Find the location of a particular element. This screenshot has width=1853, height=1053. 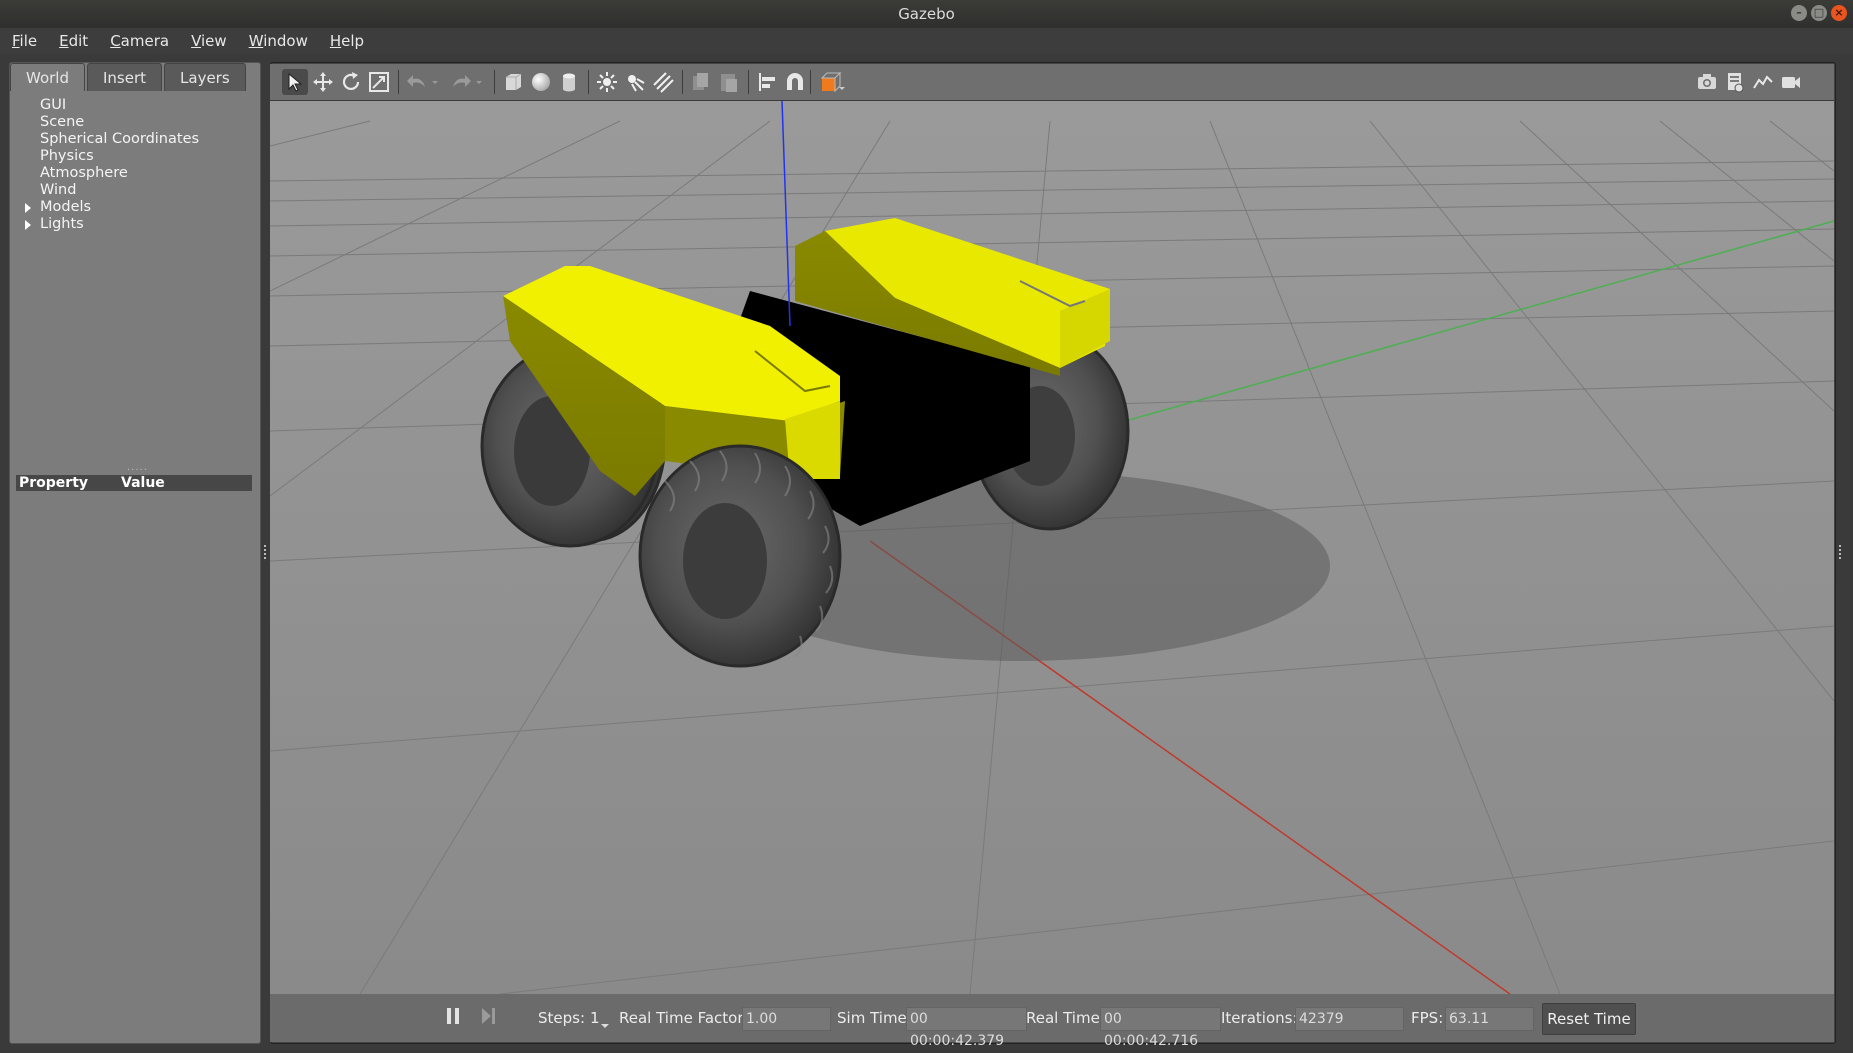

value-column-header: Value is located at coordinates (143, 483).